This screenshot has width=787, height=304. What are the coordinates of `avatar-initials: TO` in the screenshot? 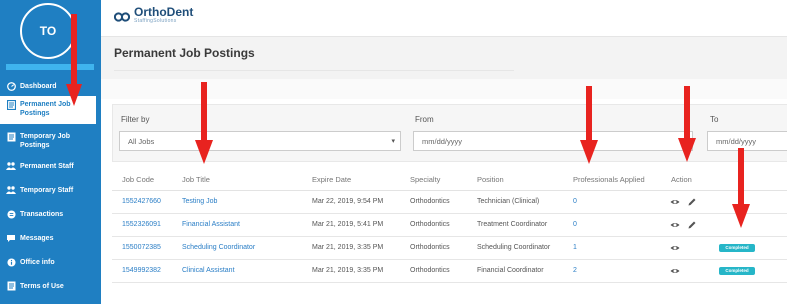 It's located at (48, 31).